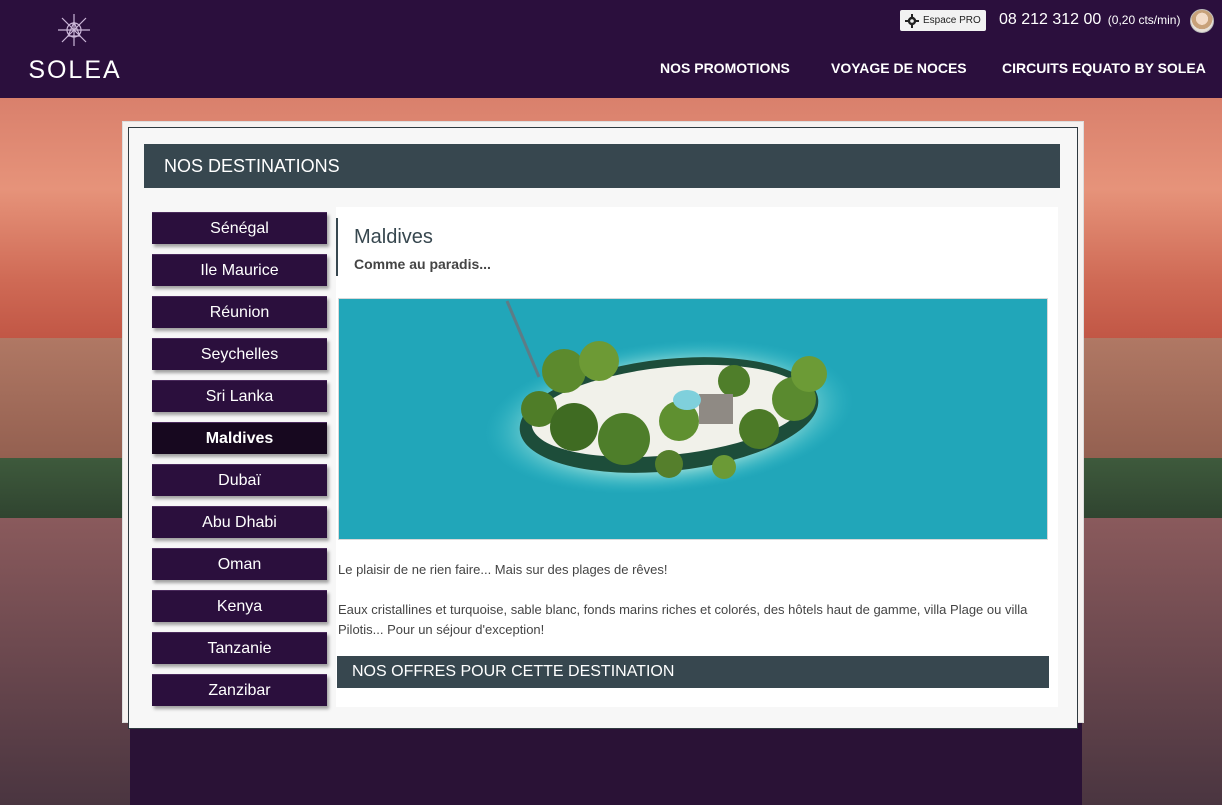 This screenshot has width=1222, height=805. What do you see at coordinates (602, 166) in the screenshot?
I see `destinations-heading: NOS DESTINATIONS` at bounding box center [602, 166].